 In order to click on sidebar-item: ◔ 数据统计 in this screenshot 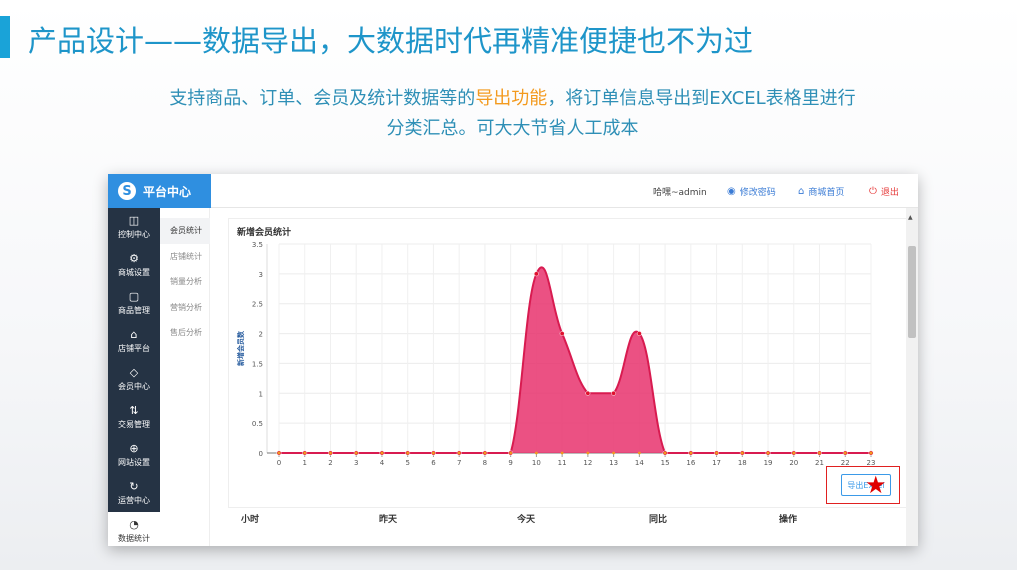, I will do `click(134, 529)`.